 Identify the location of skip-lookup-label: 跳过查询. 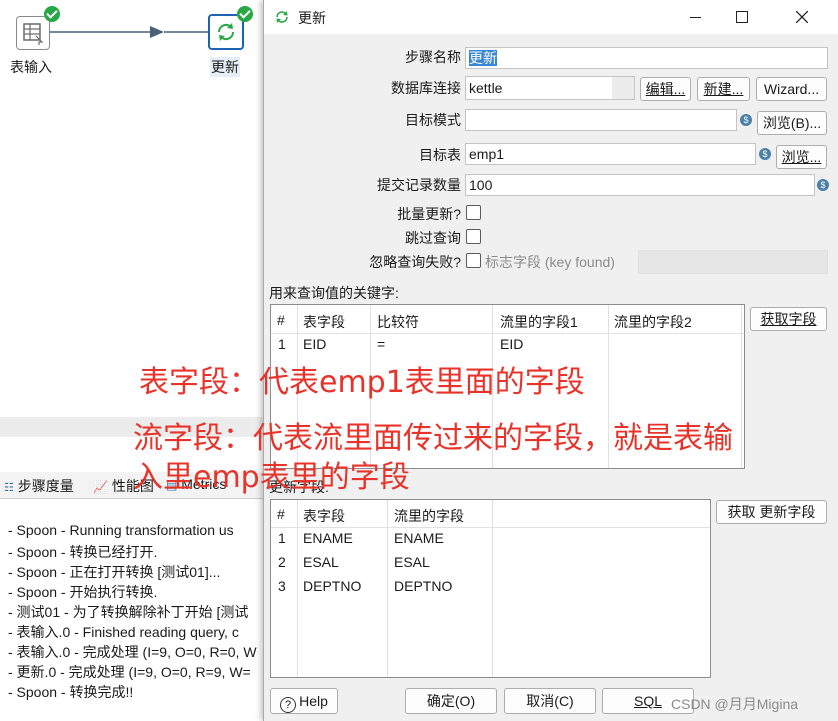
(433, 238).